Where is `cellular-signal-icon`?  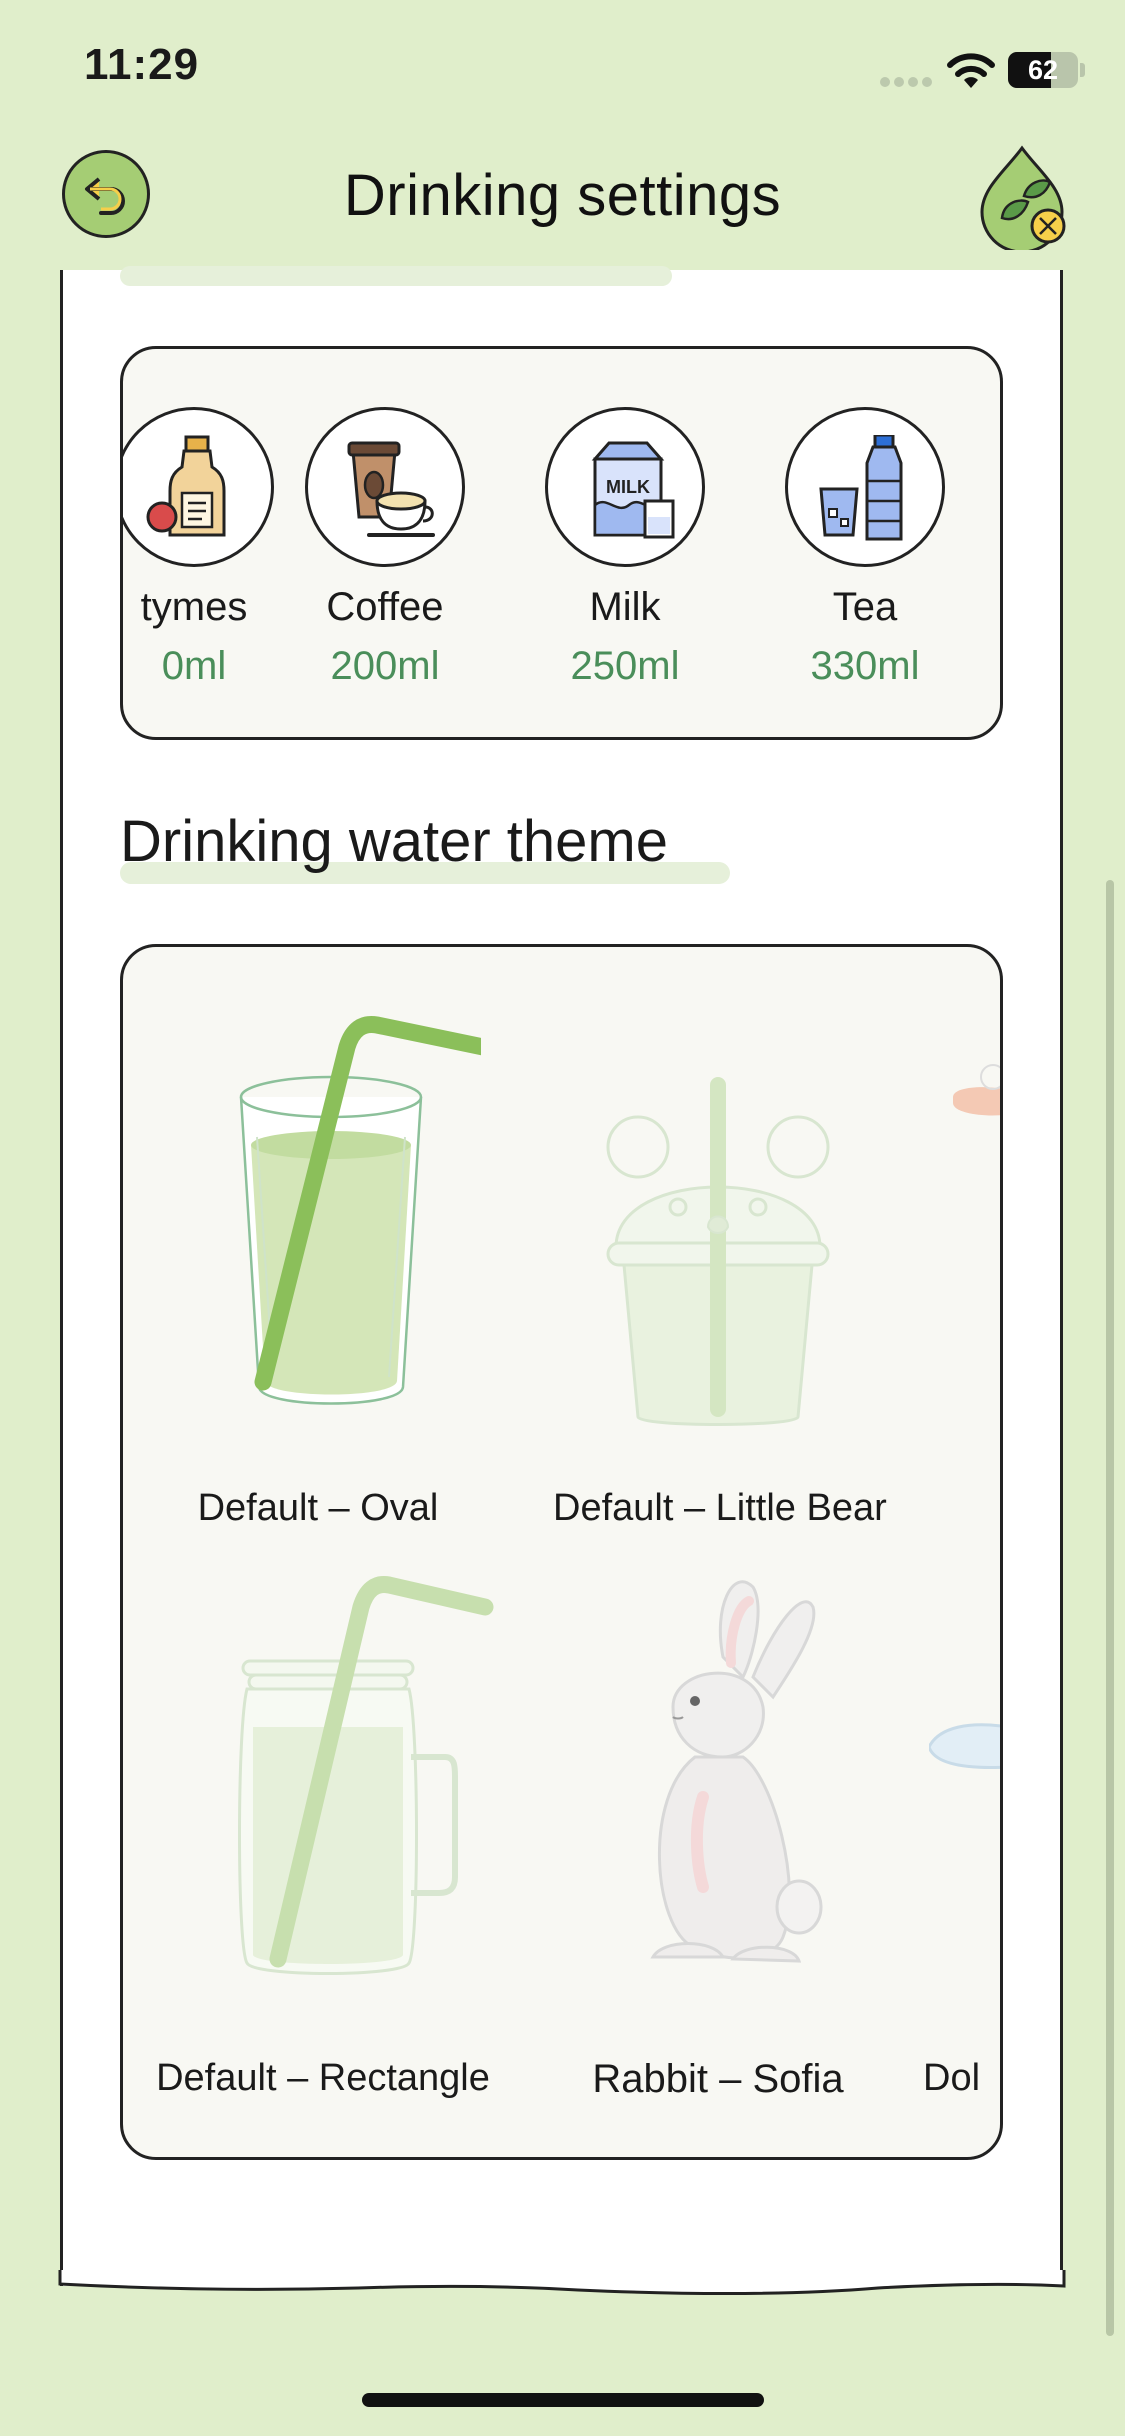 cellular-signal-icon is located at coordinates (908, 80).